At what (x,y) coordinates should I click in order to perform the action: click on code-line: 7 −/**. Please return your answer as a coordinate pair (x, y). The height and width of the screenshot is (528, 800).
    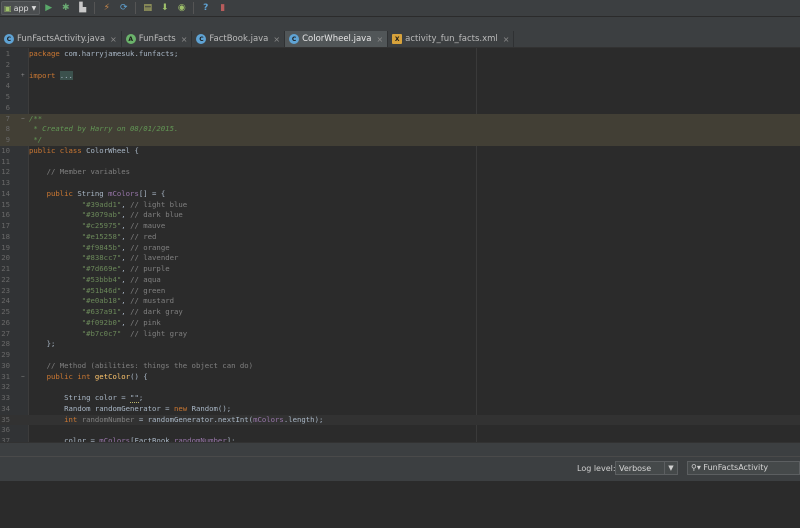
    Looking at the image, I should click on (400, 119).